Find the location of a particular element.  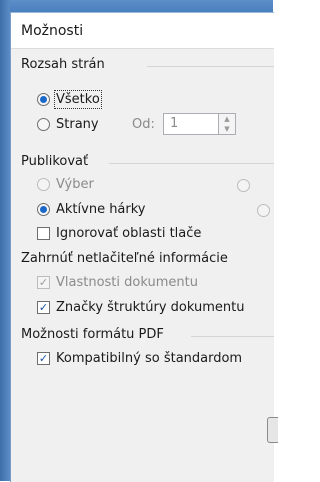

range-from-spinner: ▲ ▼ is located at coordinates (227, 124).